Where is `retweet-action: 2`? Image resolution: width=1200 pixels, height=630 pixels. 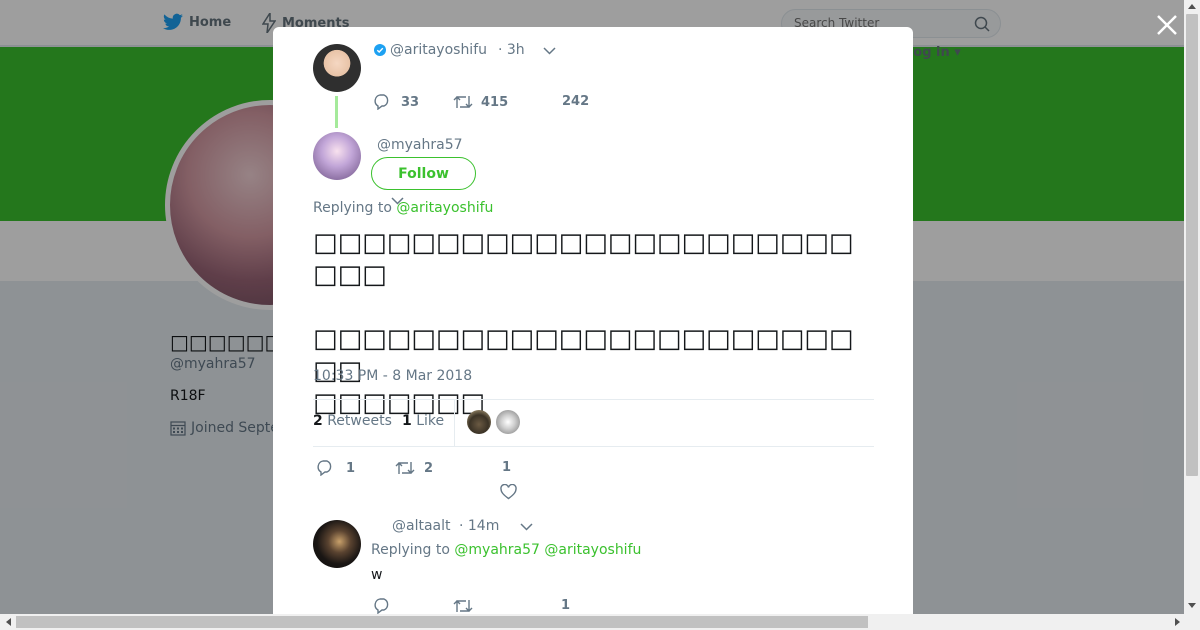 retweet-action: 2 is located at coordinates (414, 468).